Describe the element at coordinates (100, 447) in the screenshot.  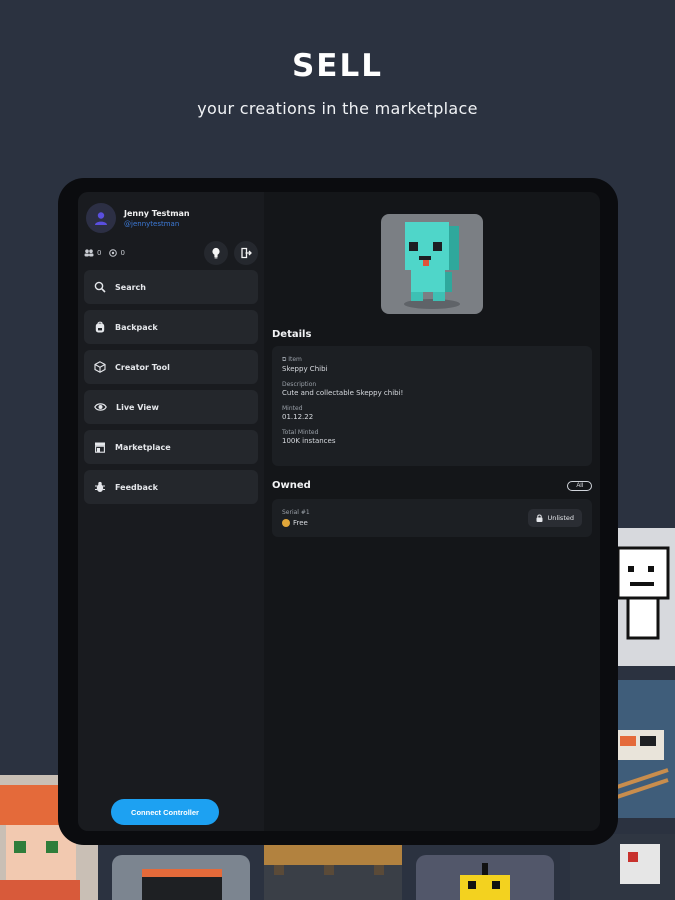
I see `store-icon` at that location.